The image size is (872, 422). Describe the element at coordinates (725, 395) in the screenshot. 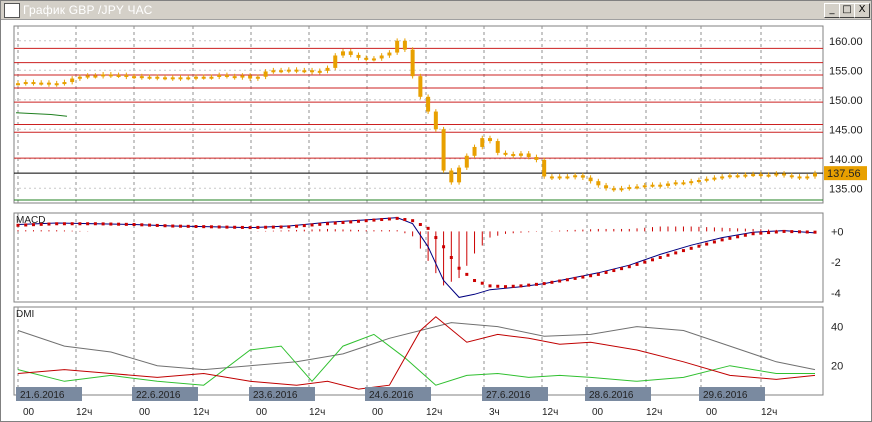

I see `date-label: 29.6.2016` at that location.